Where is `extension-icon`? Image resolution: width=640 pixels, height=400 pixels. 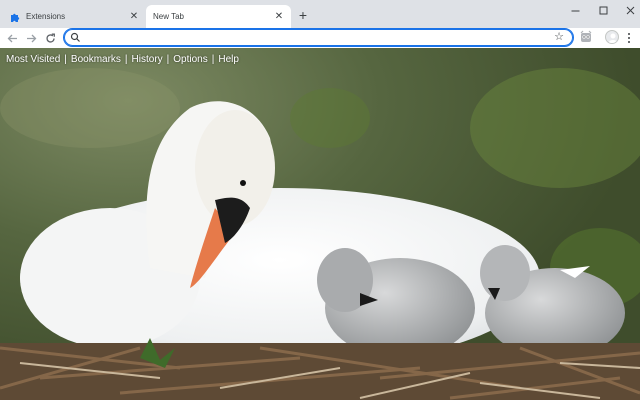
extension-icon is located at coordinates (586, 37).